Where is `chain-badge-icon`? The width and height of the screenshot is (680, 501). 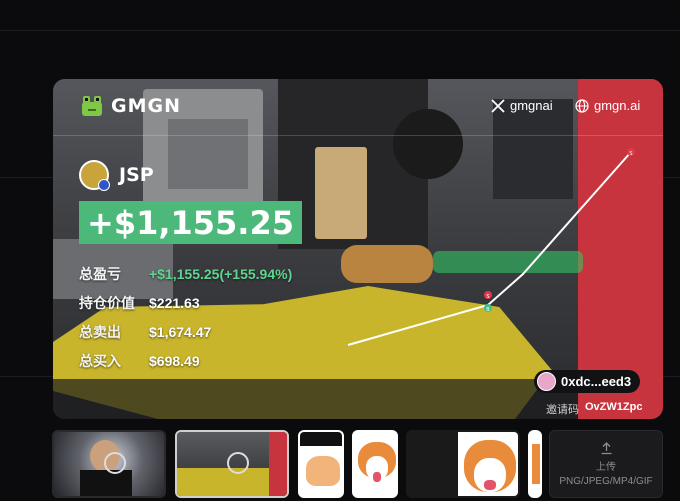
chain-badge-icon is located at coordinates (104, 185).